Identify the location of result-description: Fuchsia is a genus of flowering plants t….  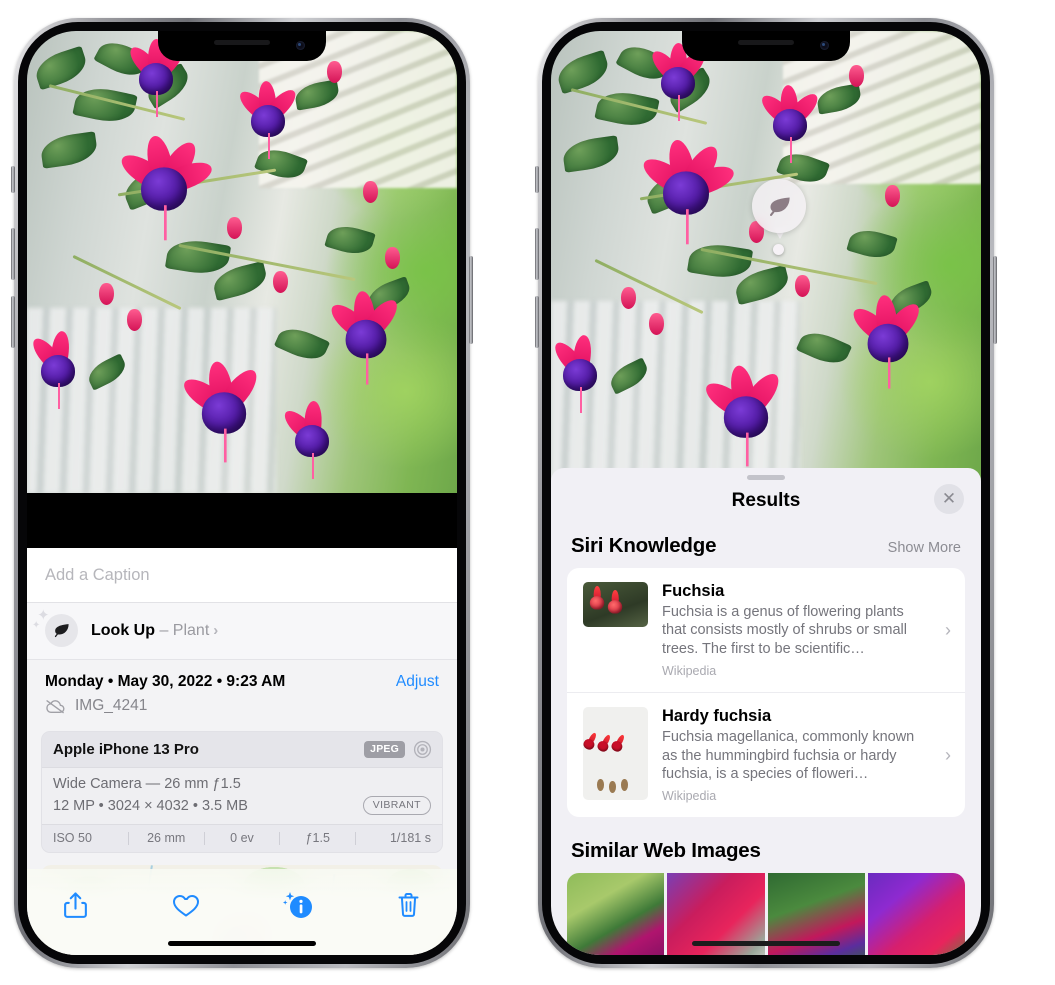
(784, 630).